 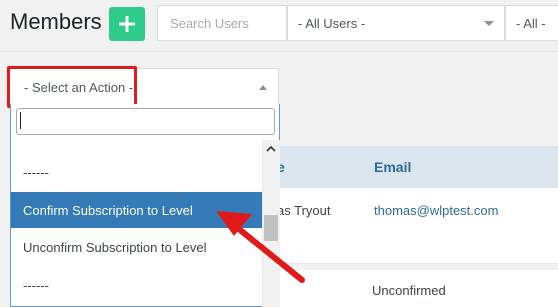 I want to click on plus-icon, so click(x=127, y=24).